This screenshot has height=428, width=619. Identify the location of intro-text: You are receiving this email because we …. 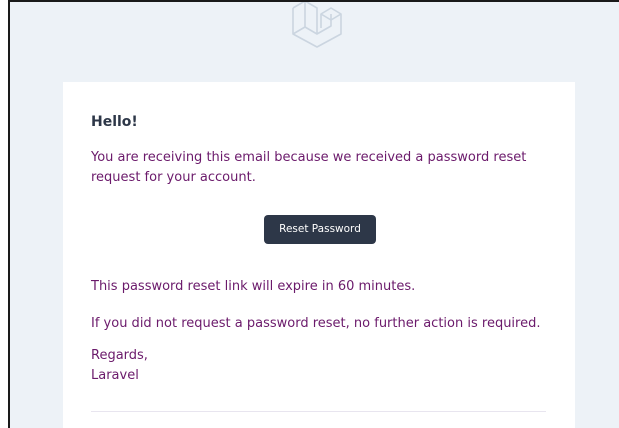
(309, 167).